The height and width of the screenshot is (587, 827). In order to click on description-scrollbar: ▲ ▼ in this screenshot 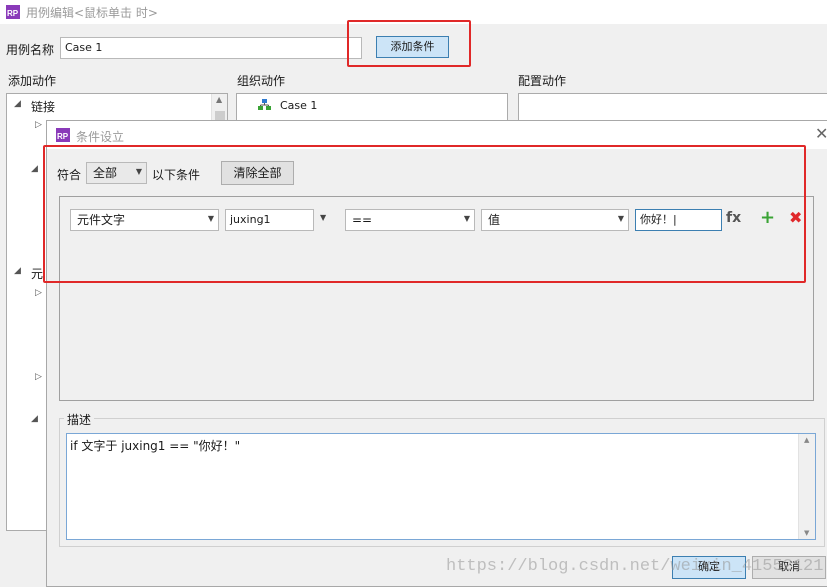, I will do `click(806, 486)`.